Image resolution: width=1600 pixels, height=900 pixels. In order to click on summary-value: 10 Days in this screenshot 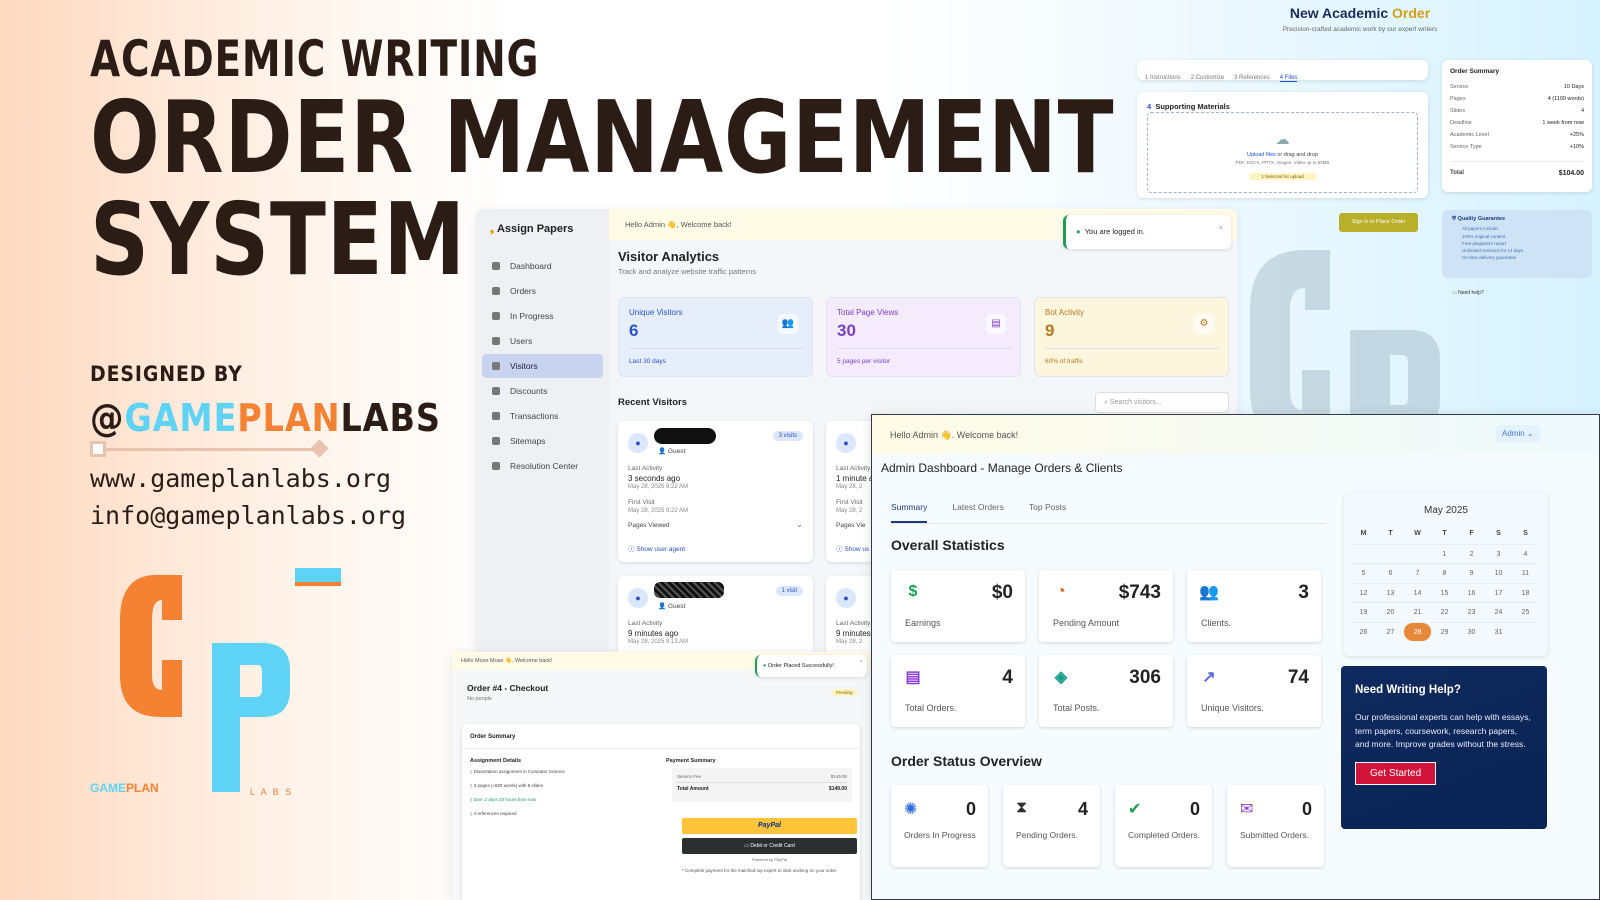, I will do `click(1573, 87)`.